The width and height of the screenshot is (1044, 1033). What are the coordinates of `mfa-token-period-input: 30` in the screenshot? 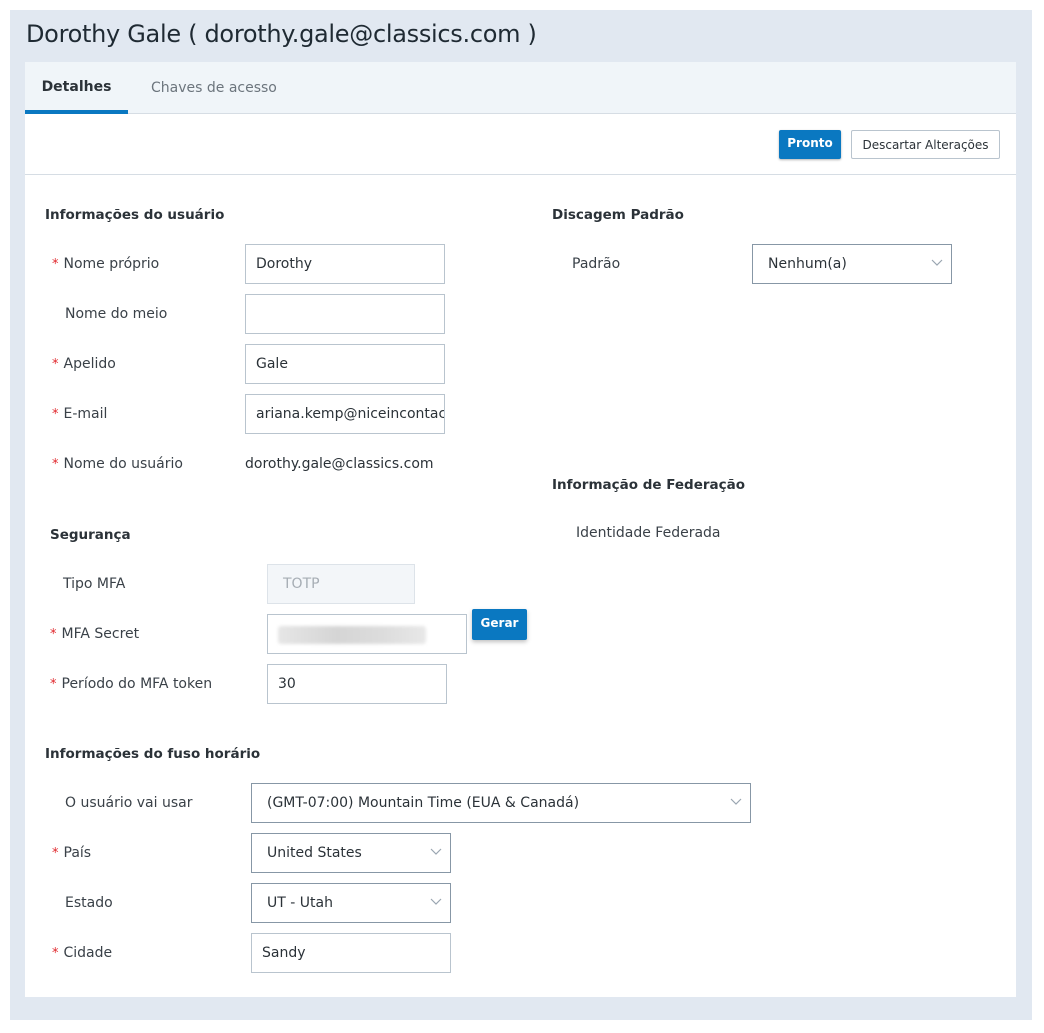 It's located at (357, 684).